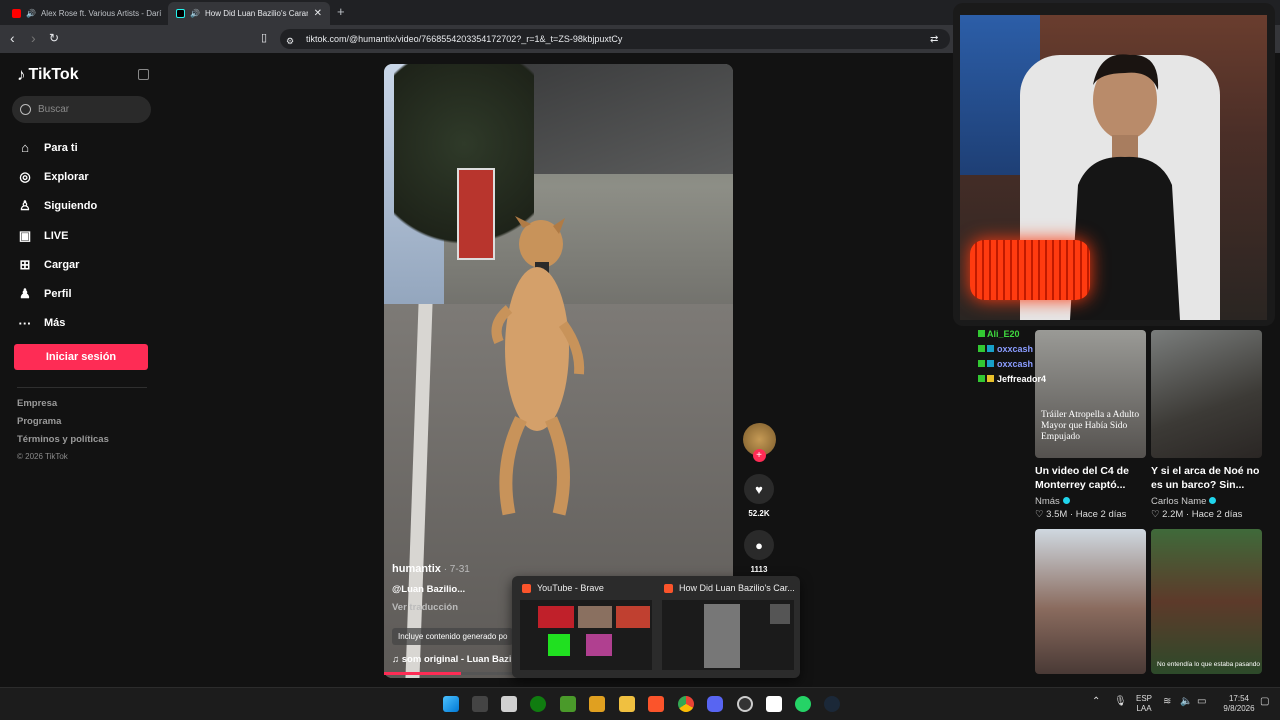  What do you see at coordinates (759, 442) in the screenshot?
I see `creator-avatar: +` at bounding box center [759, 442].